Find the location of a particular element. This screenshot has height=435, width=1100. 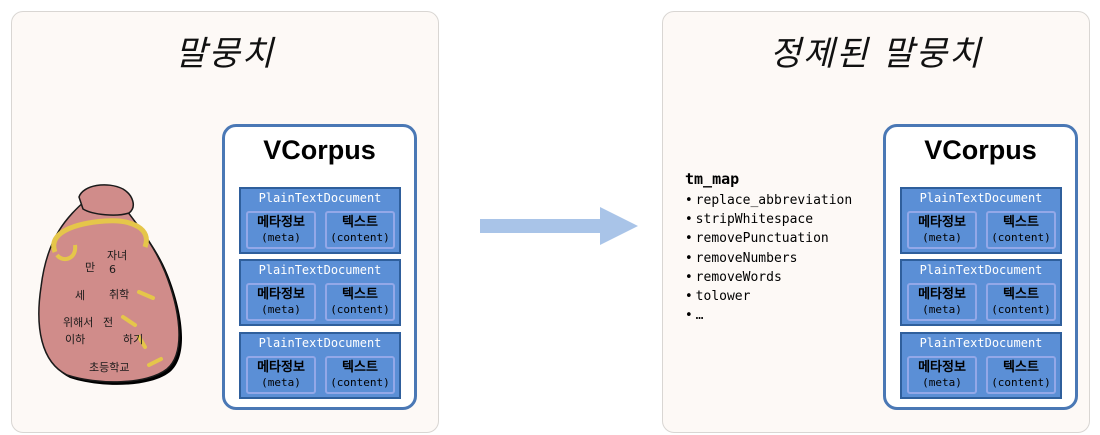

bag-word: 위해서 is located at coordinates (78, 322).